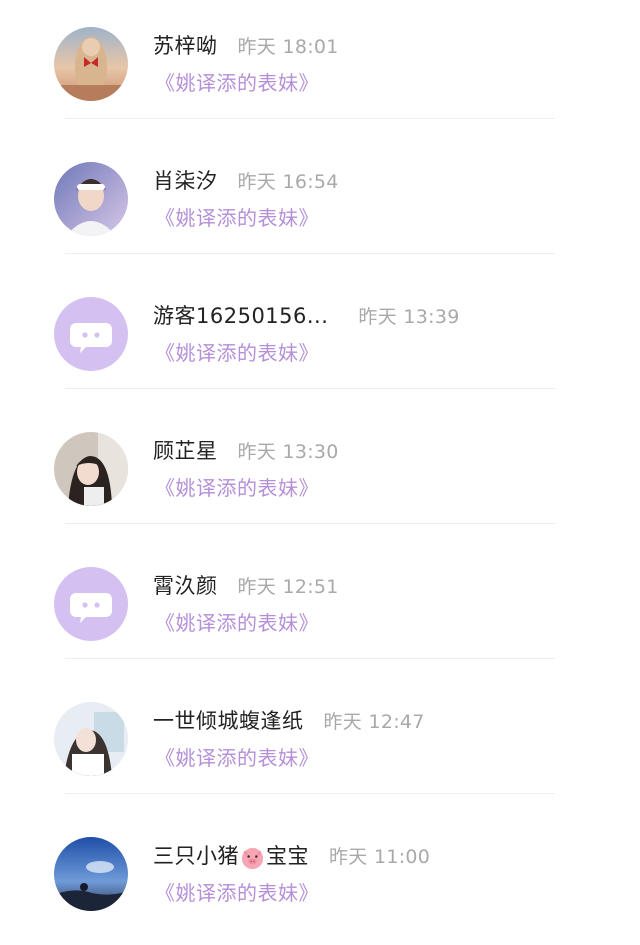 The image size is (640, 945). What do you see at coordinates (320, 472) in the screenshot?
I see `comment-row: 顾芷星 昨天 13:30 《姚译添的表妹》` at bounding box center [320, 472].